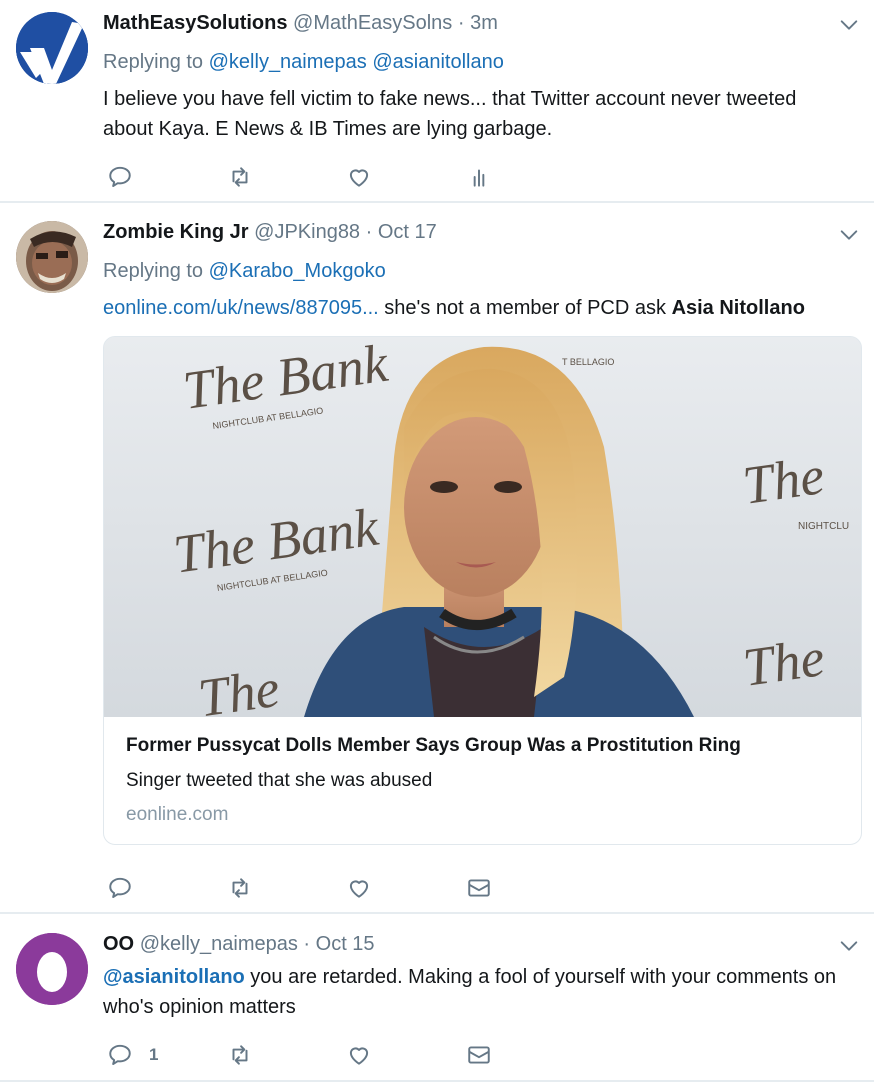 Image resolution: width=874 pixels, height=1082 pixels. I want to click on card-description: Singer tweeted that she was abused, so click(279, 780).